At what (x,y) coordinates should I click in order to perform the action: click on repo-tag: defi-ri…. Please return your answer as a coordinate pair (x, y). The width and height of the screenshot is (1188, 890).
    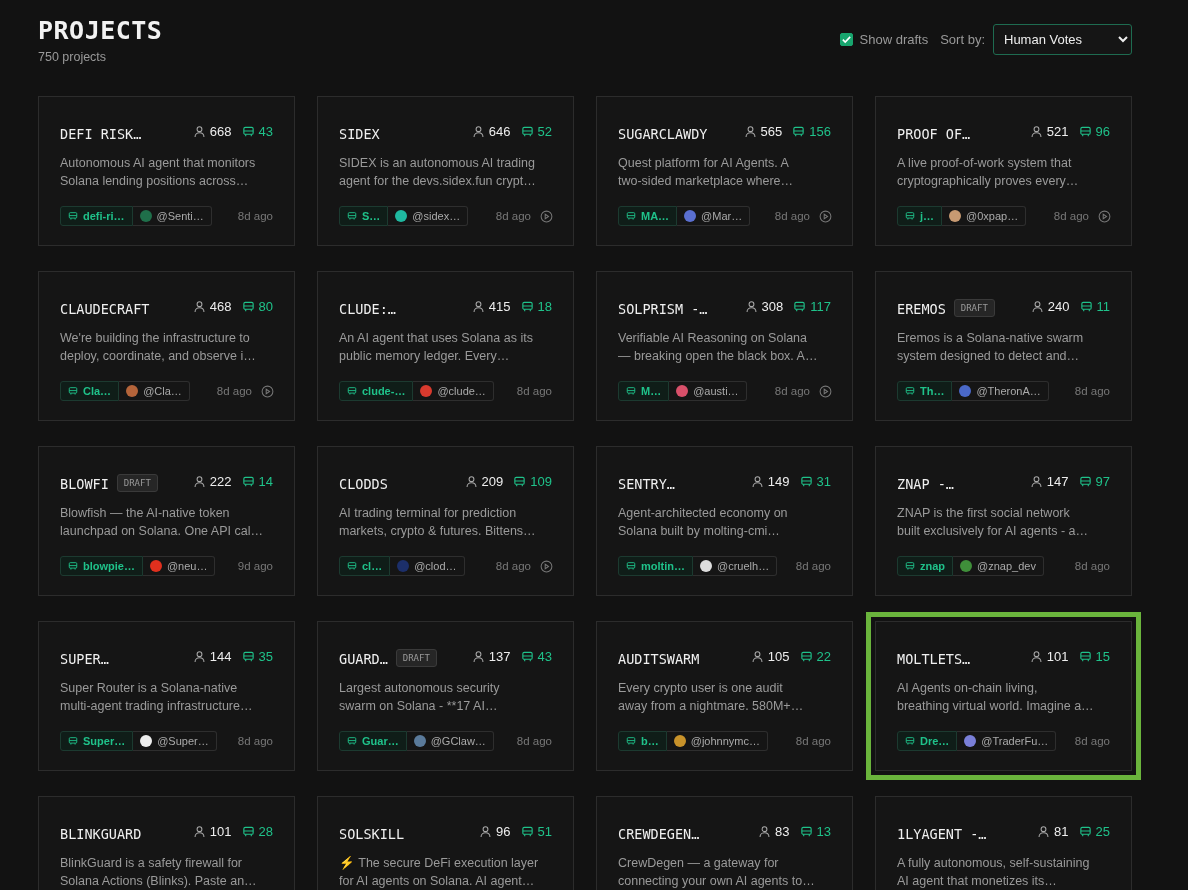
    Looking at the image, I should click on (96, 216).